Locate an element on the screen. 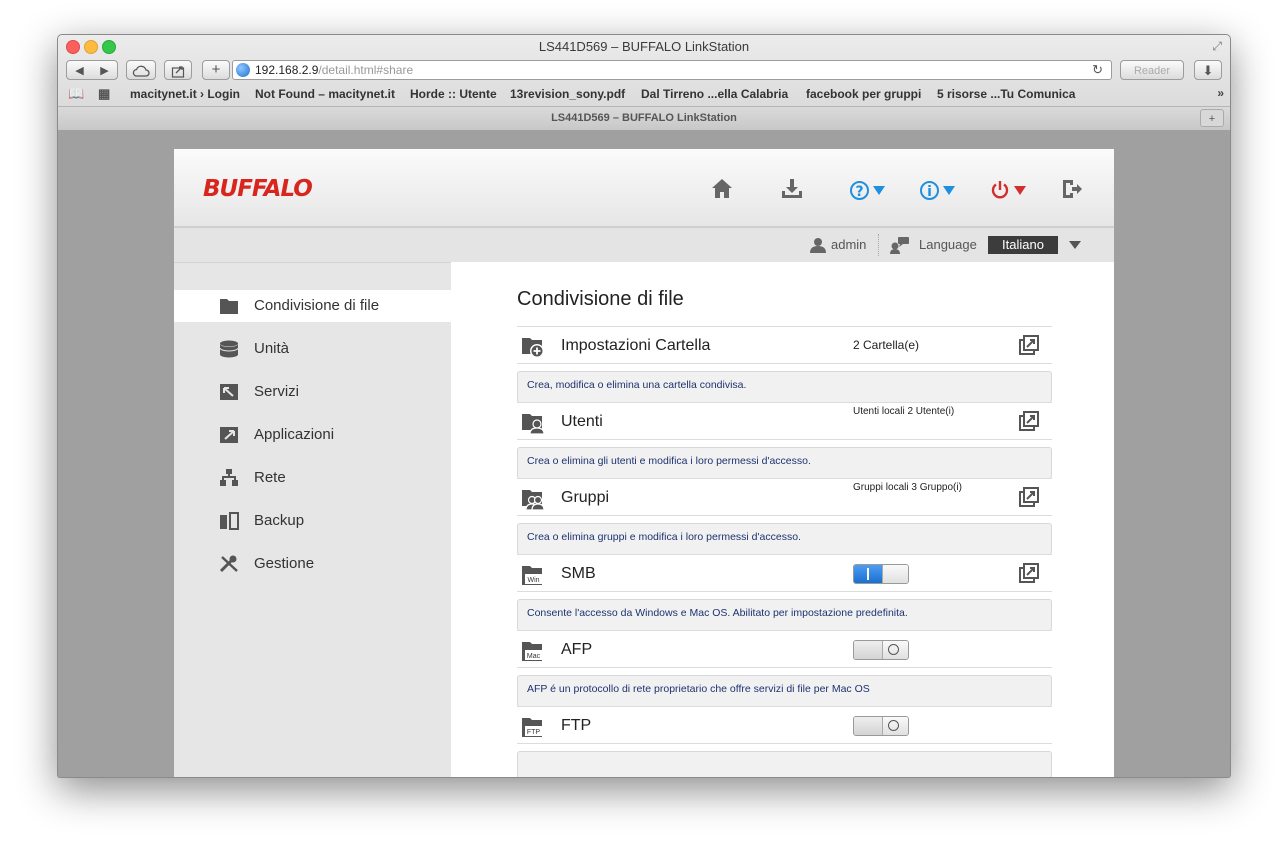 The image size is (1286, 856). icloud-tabs-button is located at coordinates (141, 70).